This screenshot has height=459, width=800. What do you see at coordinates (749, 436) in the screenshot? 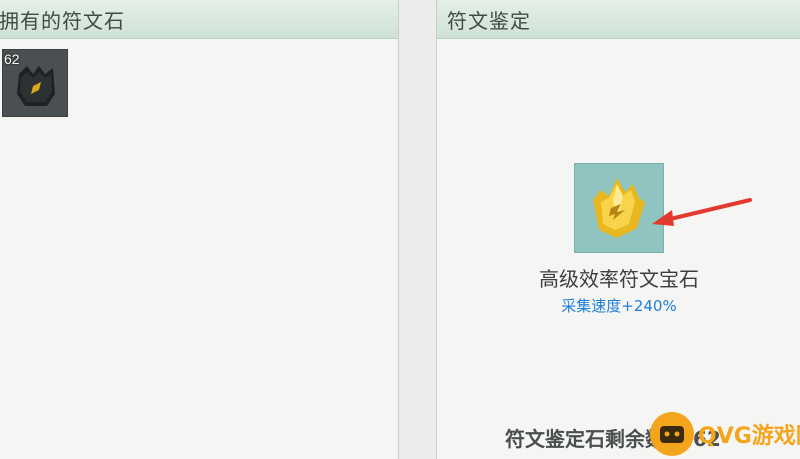
I see `watermark-text: QVG游戏网` at bounding box center [749, 436].